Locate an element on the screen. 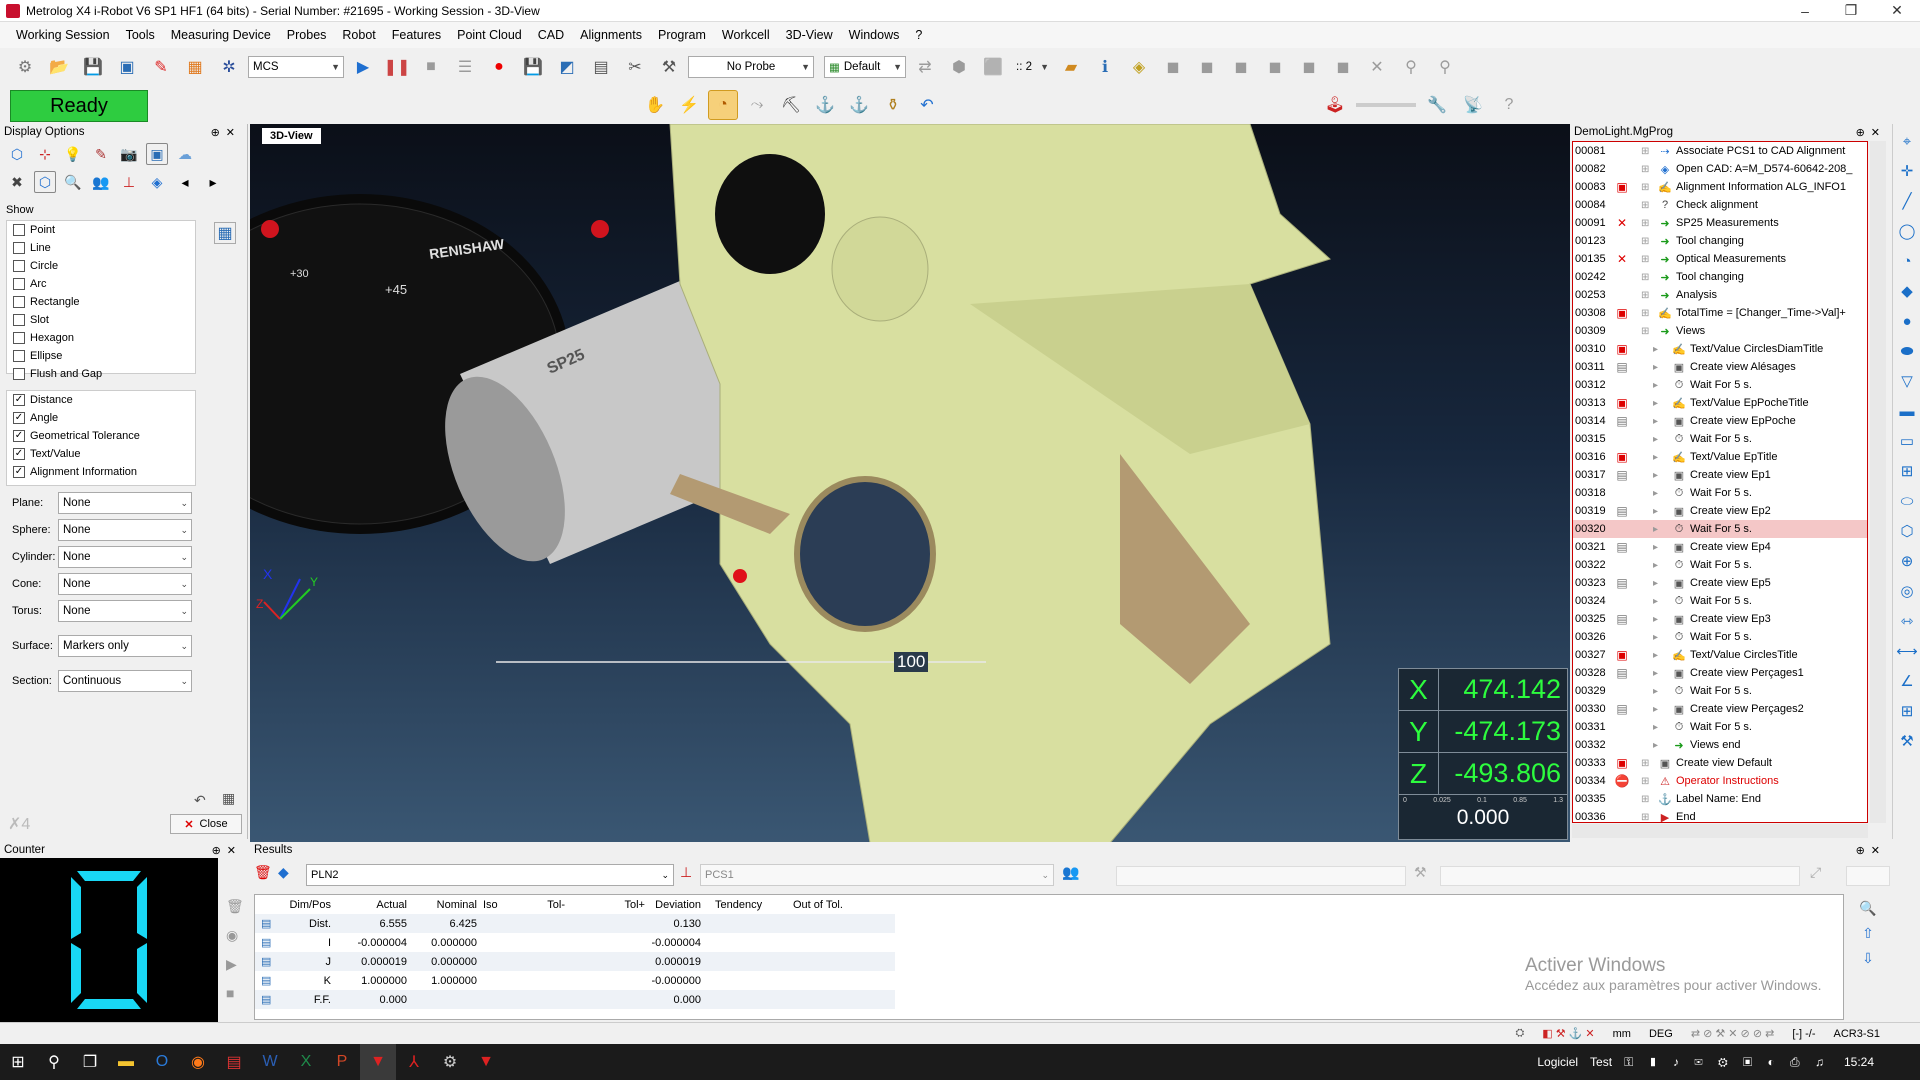 The height and width of the screenshot is (1080, 1920). powerpoint-icon: P is located at coordinates (342, 1062).